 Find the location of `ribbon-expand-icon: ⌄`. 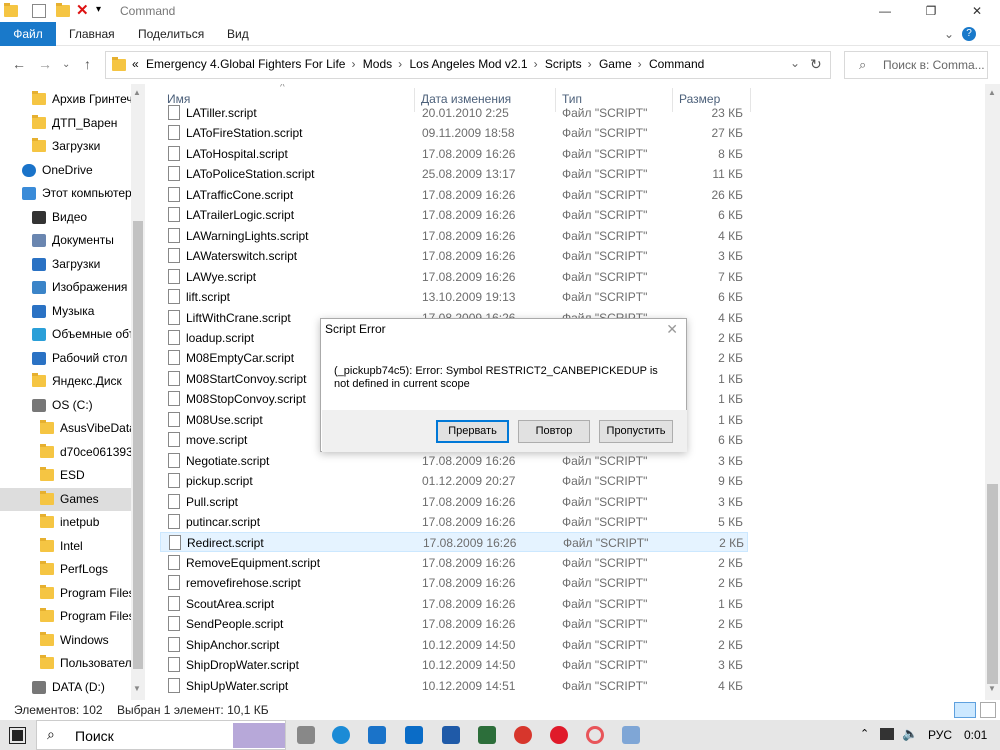

ribbon-expand-icon: ⌄ is located at coordinates (949, 34).